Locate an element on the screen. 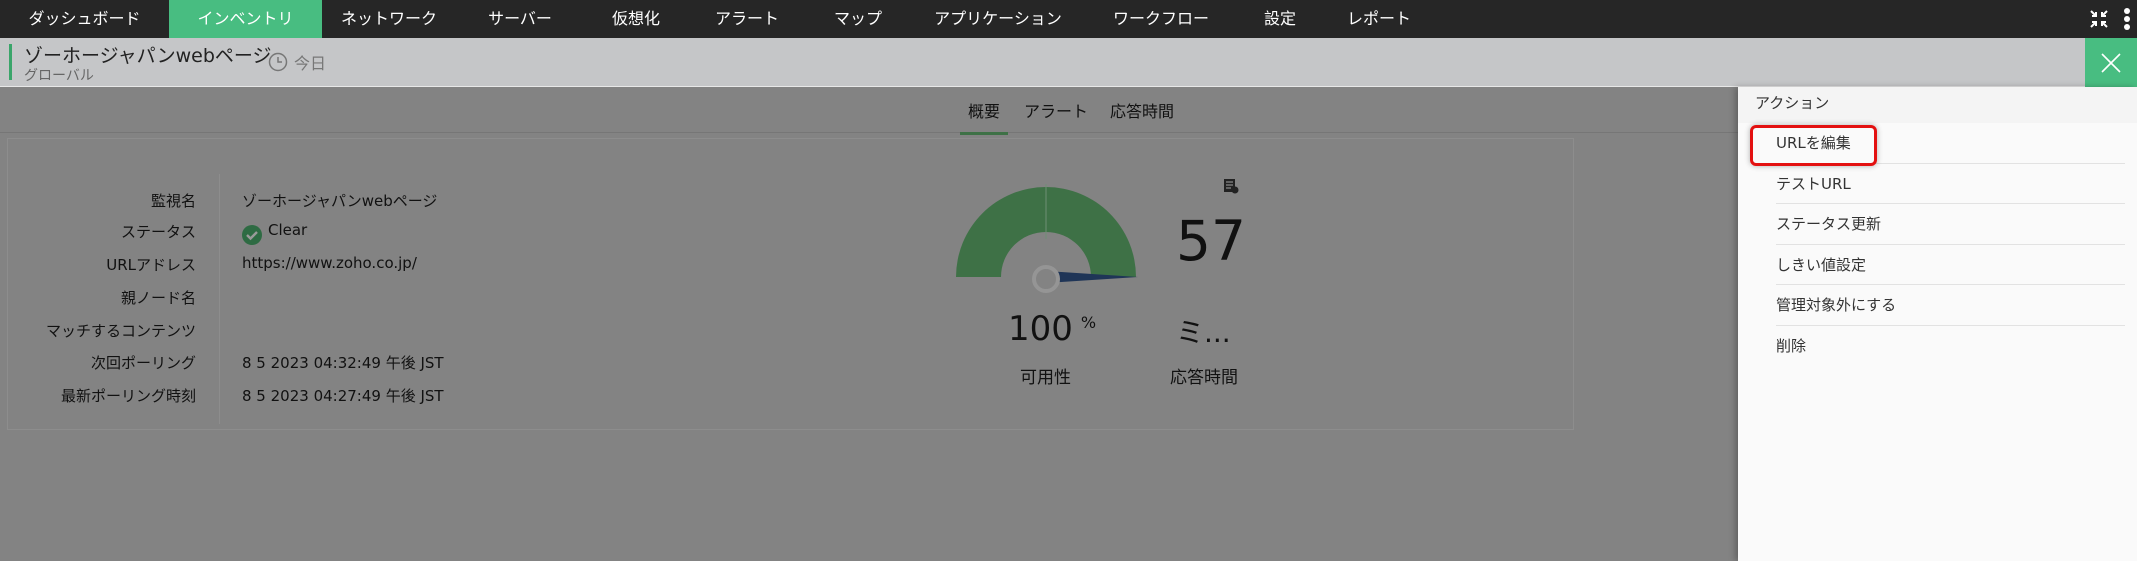  period-selector: 今日 is located at coordinates (297, 62).